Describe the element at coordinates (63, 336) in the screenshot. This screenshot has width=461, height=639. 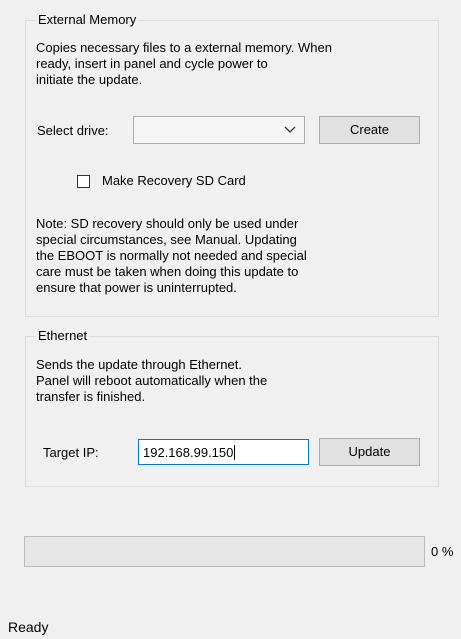
I see `ethernet-title: Ethernet` at that location.